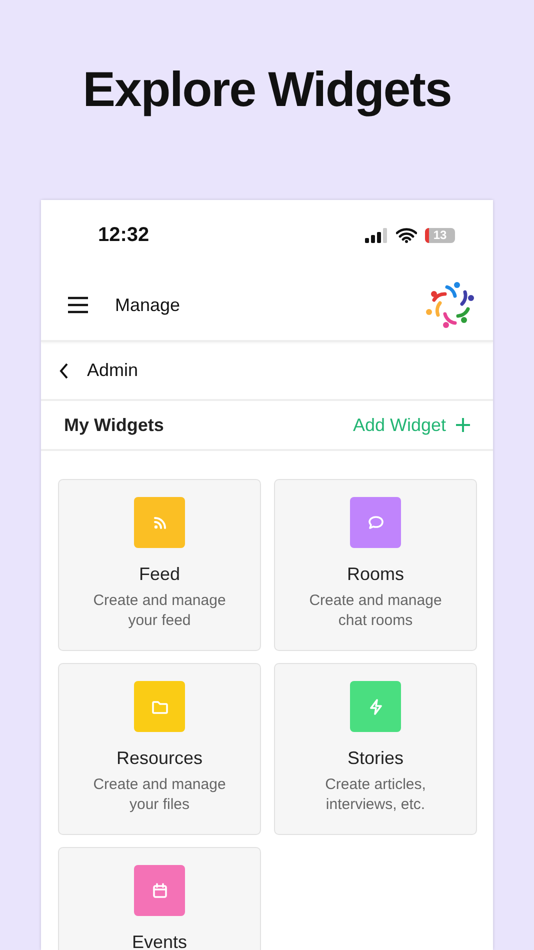  What do you see at coordinates (375, 795) in the screenshot?
I see `widget-description: Create articles, interviews, etc.` at bounding box center [375, 795].